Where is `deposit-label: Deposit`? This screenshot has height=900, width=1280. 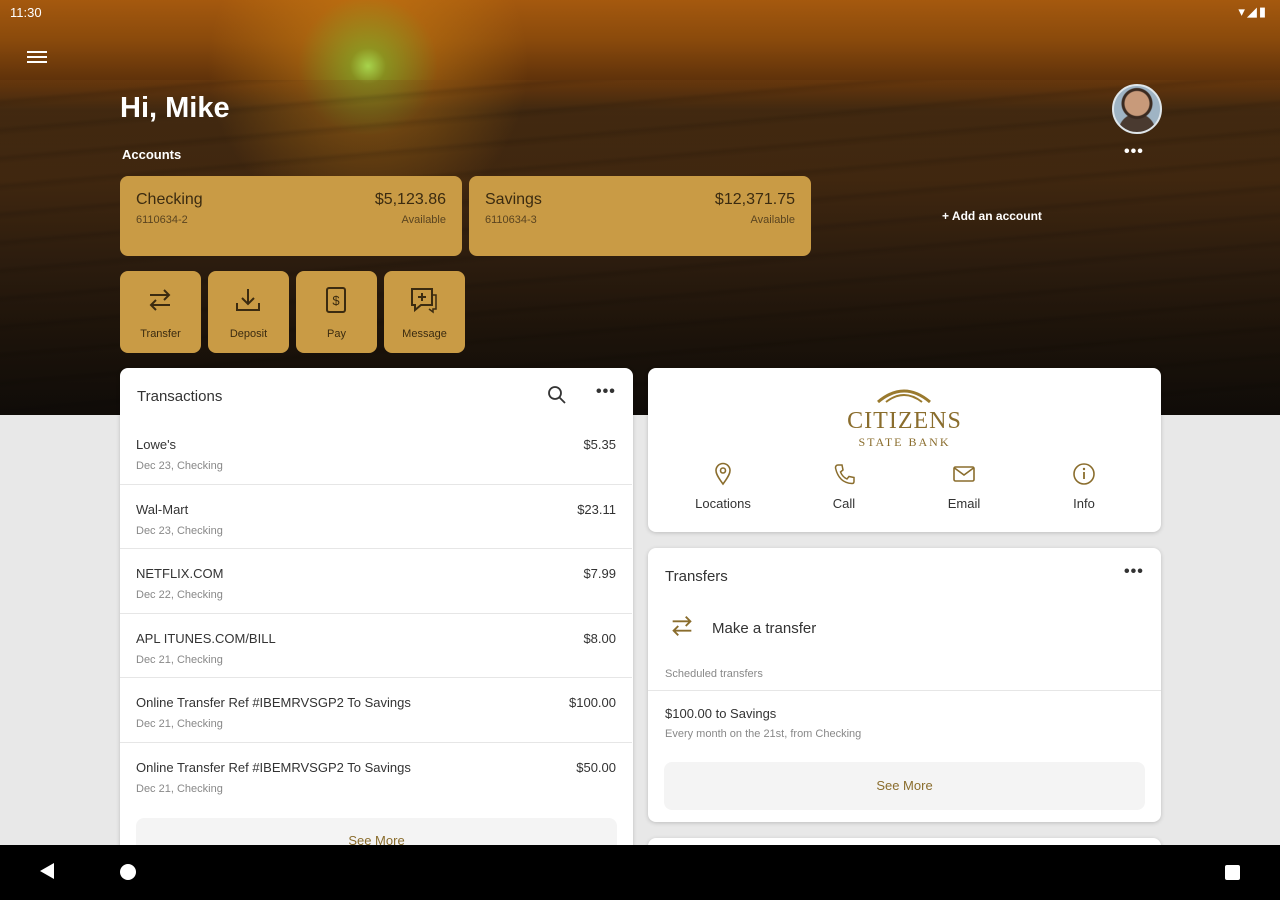
deposit-label: Deposit is located at coordinates (248, 334).